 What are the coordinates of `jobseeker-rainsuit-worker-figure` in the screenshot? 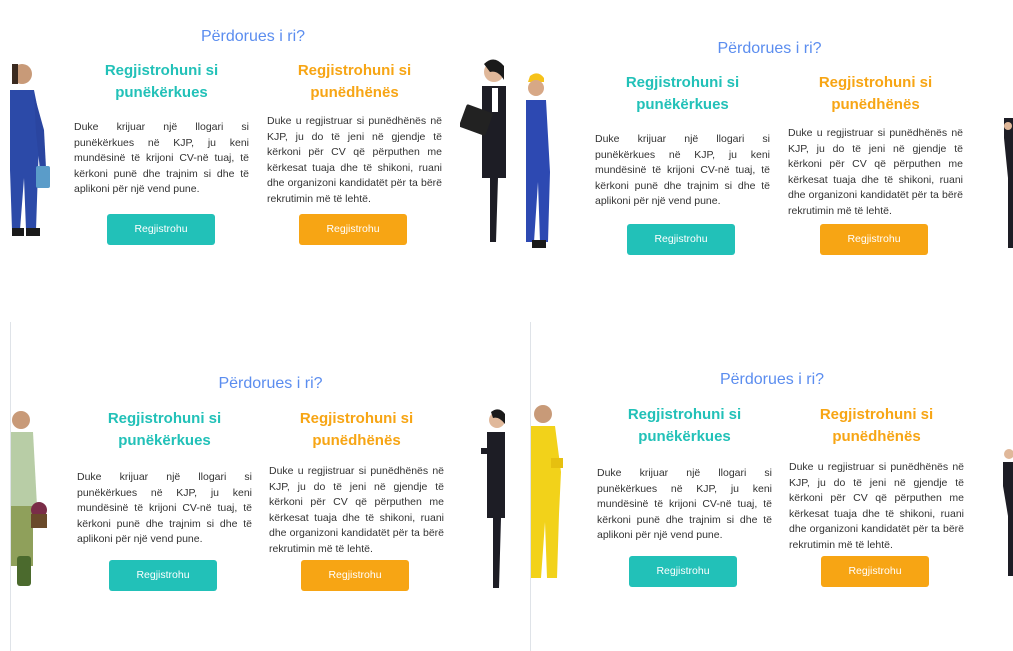 It's located at (547, 491).